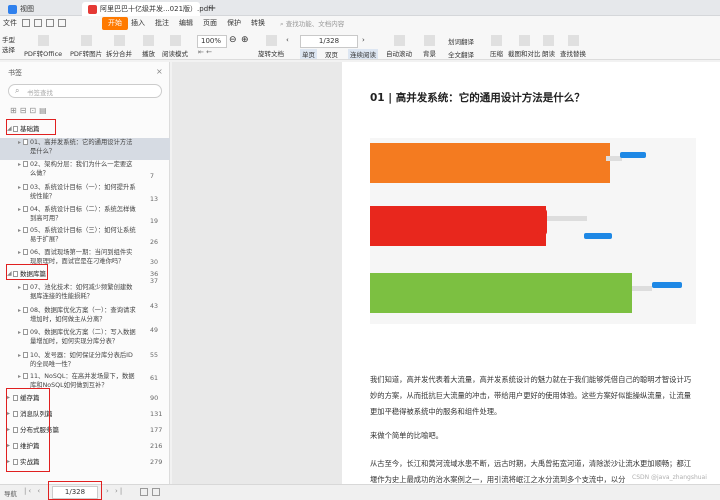 This screenshot has height=500, width=720. I want to click on green-paint-stroke, so click(501, 293).